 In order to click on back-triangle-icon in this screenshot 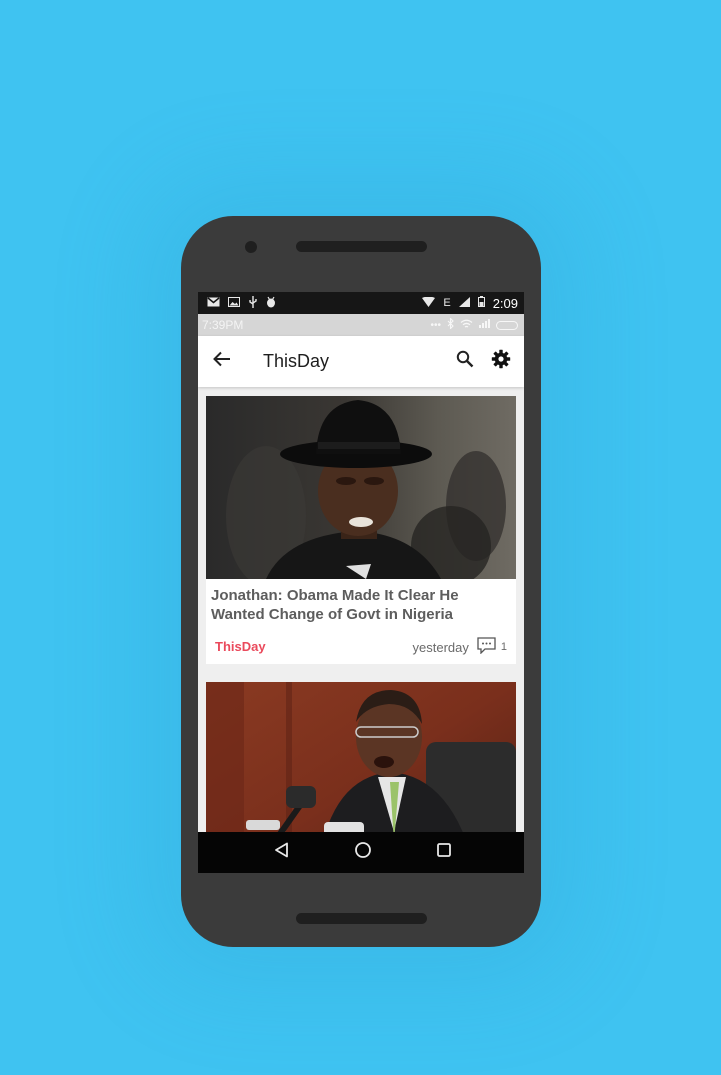, I will do `click(282, 852)`.